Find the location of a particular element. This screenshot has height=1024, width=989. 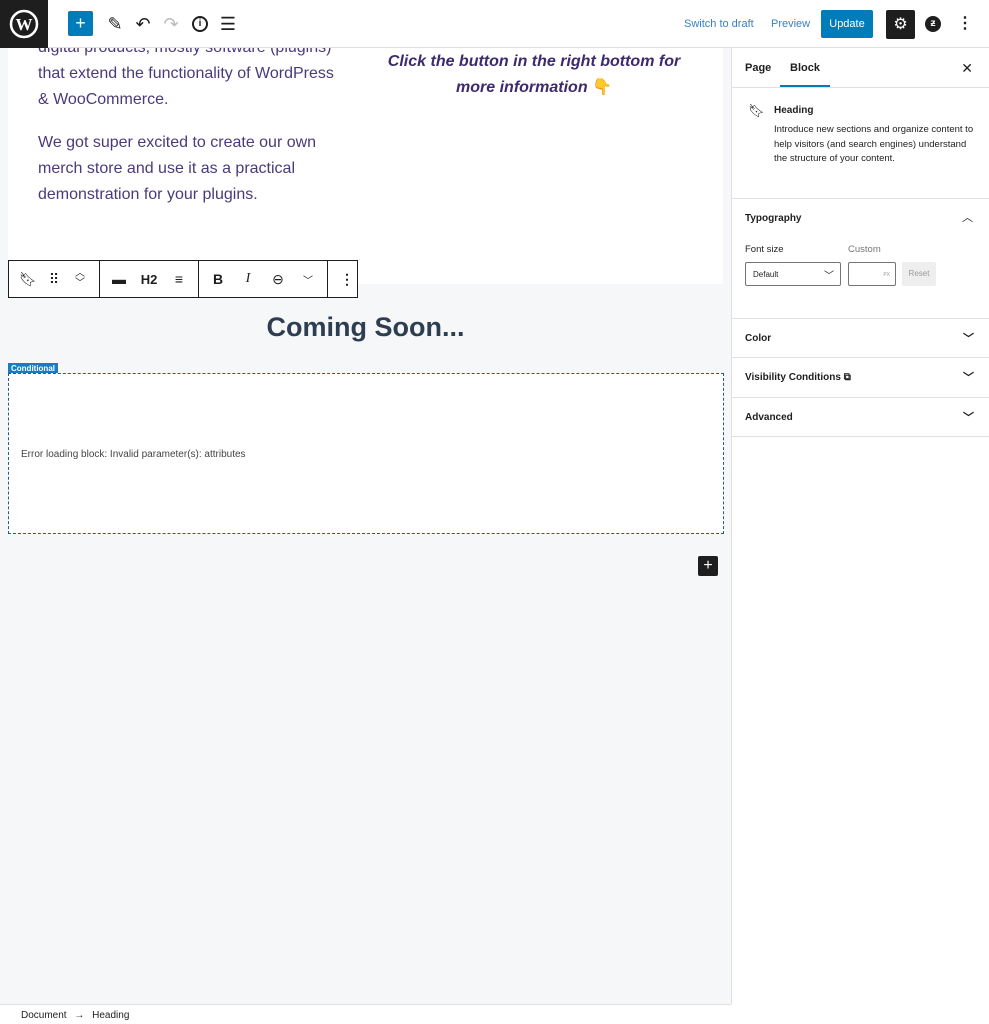

tab-block: Block is located at coordinates (805, 68).